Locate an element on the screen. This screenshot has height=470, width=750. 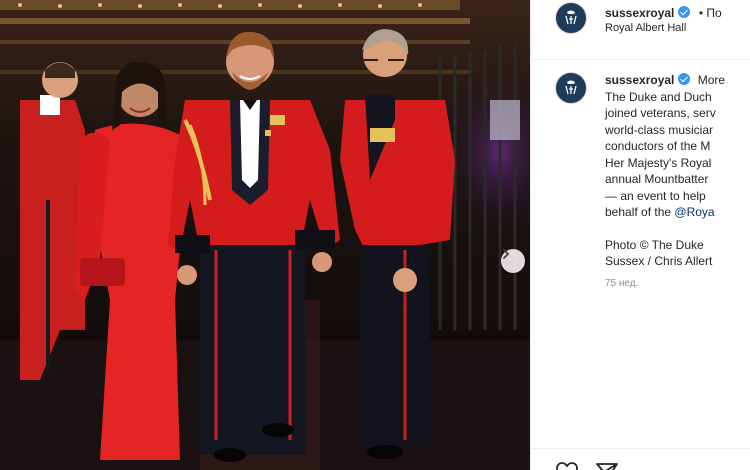
caption-line: Her Majesty's Royal is located at coordinates (658, 162).